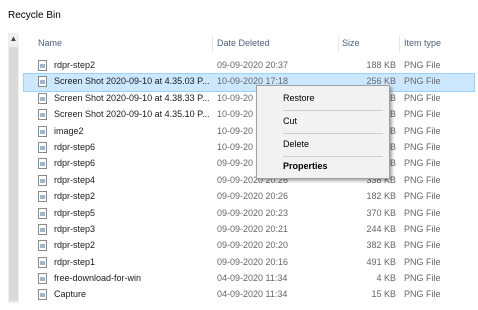 Image resolution: width=478 pixels, height=310 pixels. Describe the element at coordinates (50, 43) in the screenshot. I see `column-header-name: Name` at that location.